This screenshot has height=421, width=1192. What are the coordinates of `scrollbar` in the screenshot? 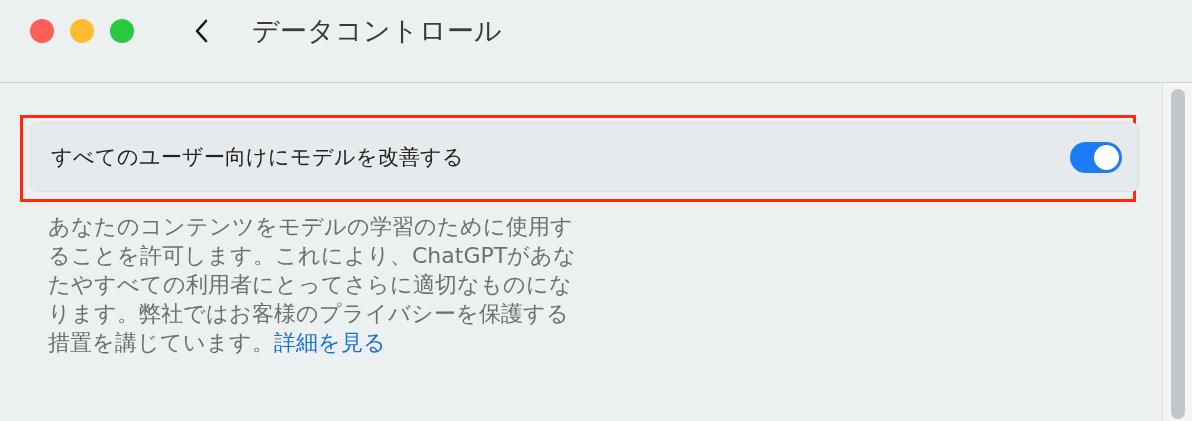 It's located at (1177, 252).